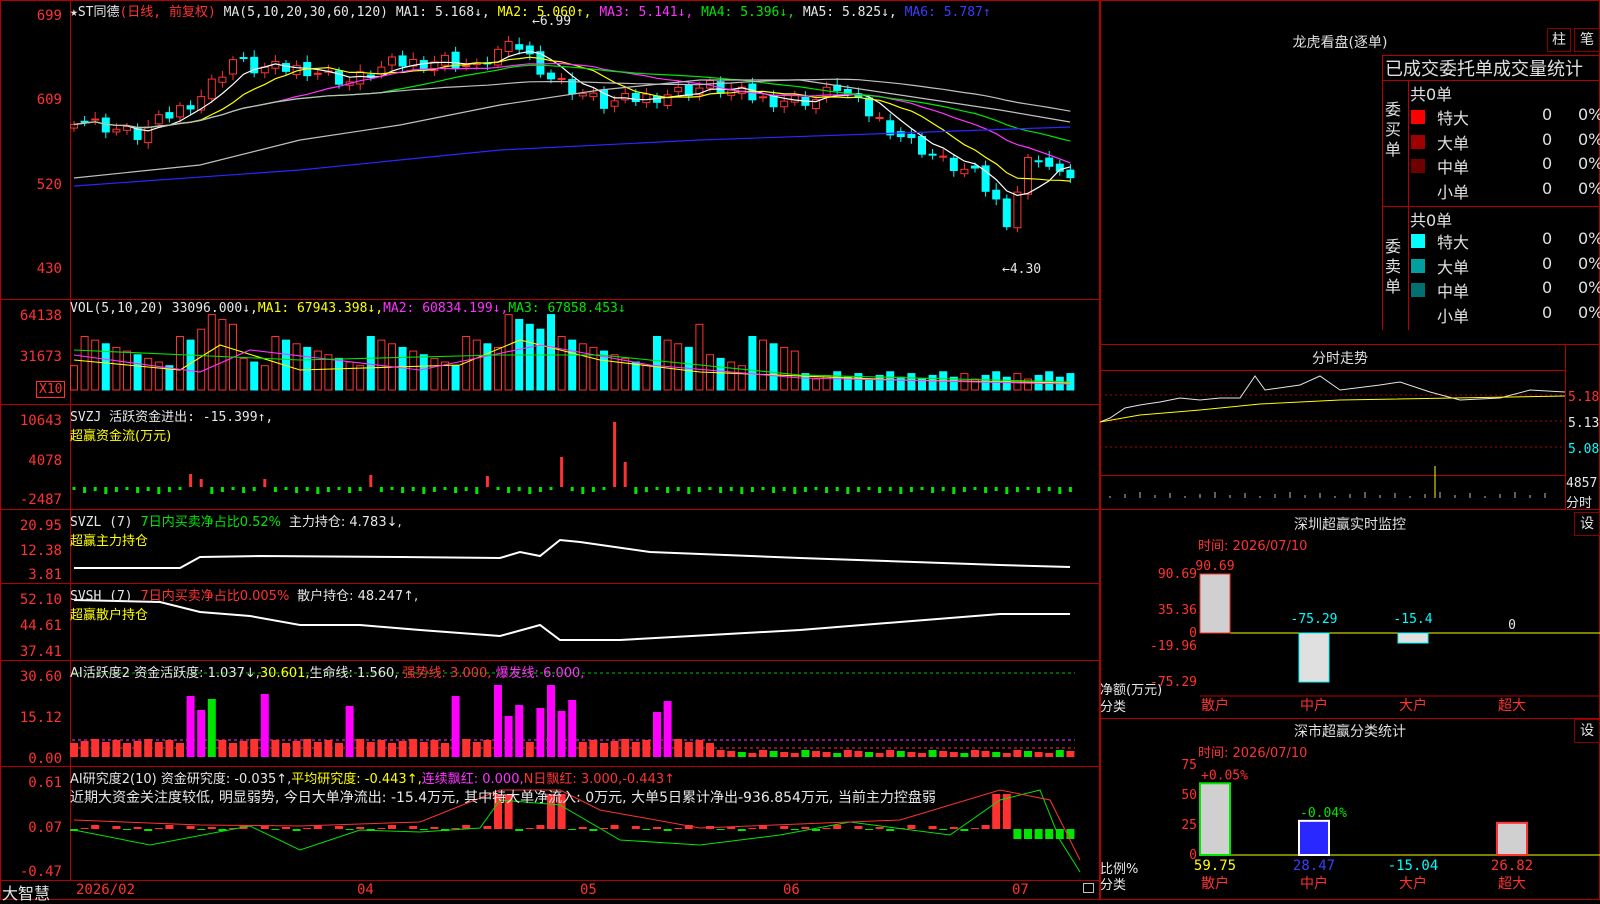 The image size is (1600, 904). I want to click on intraday-chart, so click(1332, 440).